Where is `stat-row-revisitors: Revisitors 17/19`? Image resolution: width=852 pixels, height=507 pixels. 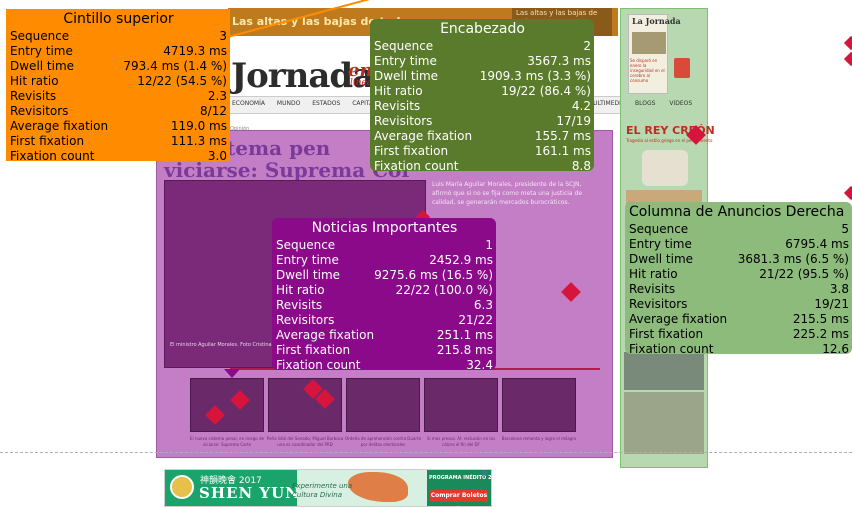
stat-row-revisitors: Revisitors 17/19 is located at coordinates (482, 121).